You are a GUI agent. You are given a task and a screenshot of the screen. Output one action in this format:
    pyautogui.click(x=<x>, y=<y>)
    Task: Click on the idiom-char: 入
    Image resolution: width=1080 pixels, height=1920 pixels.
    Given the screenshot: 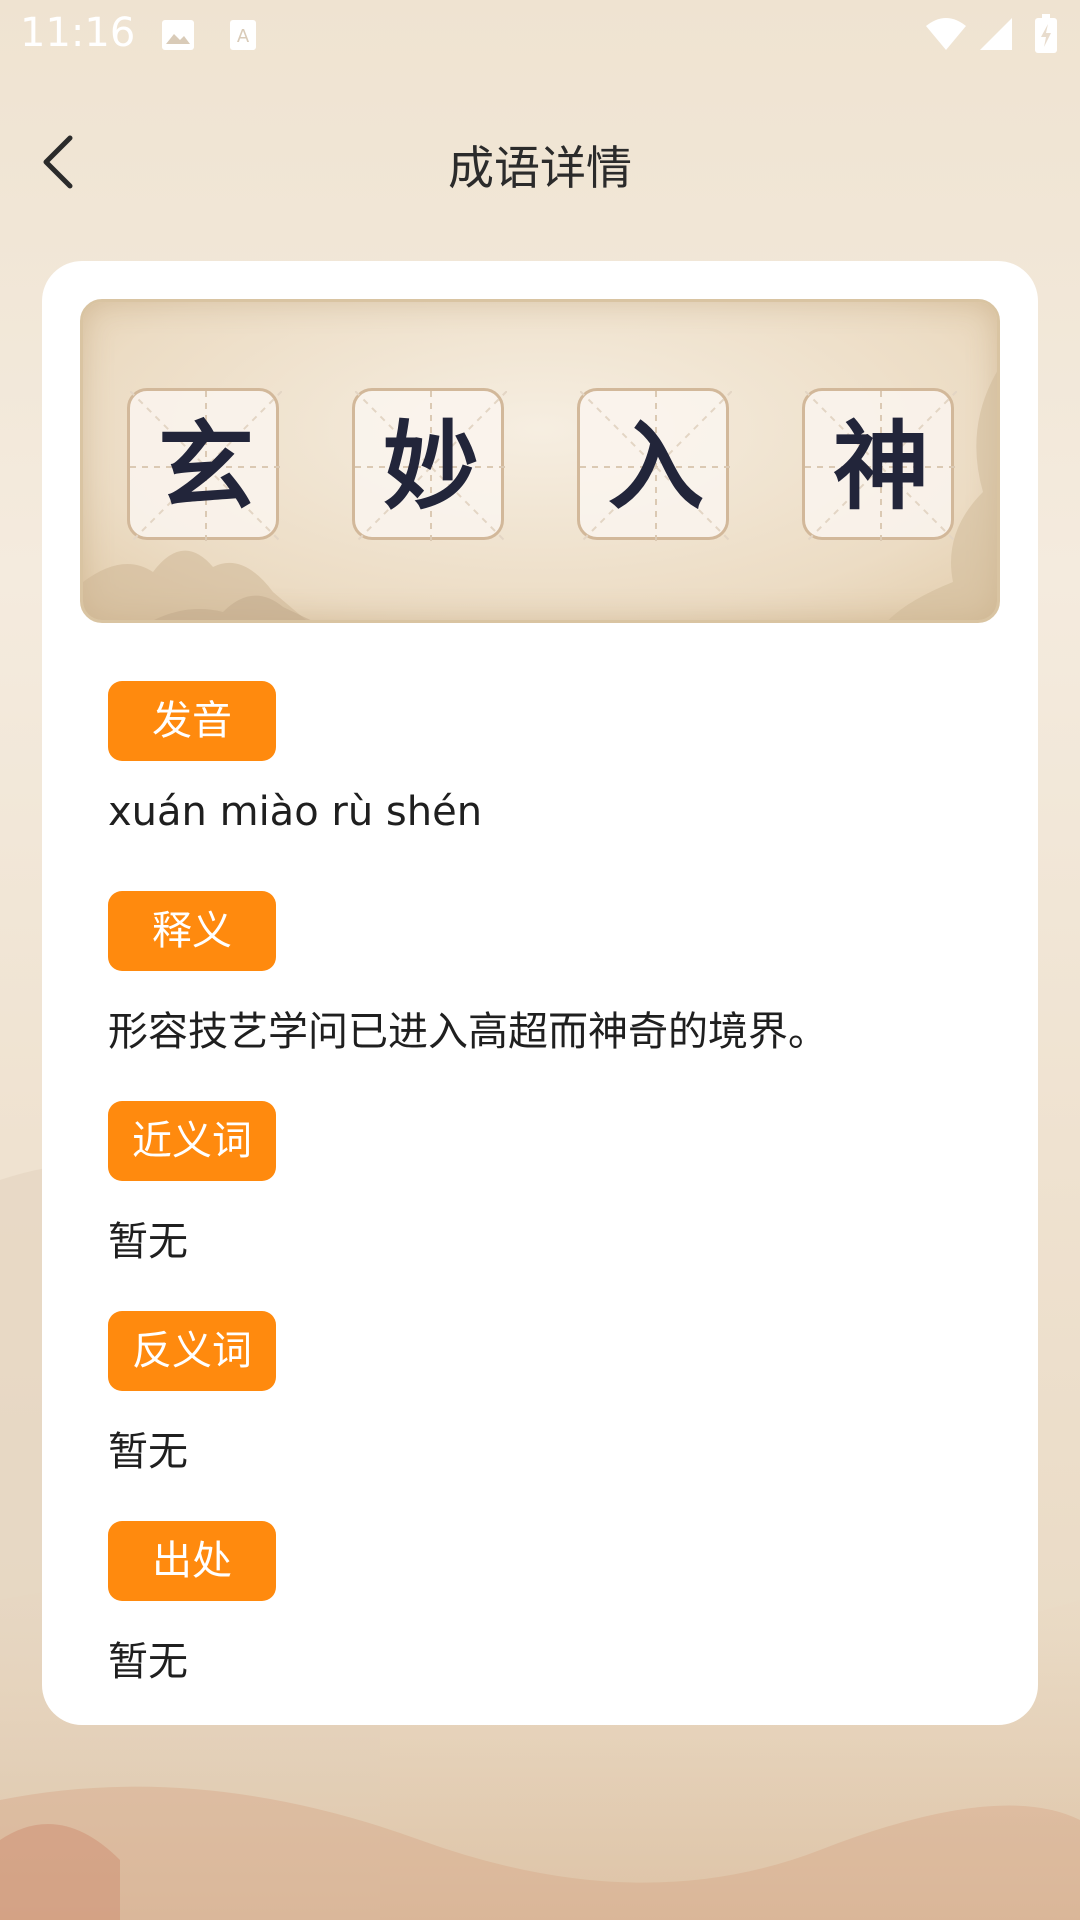 What is the action you would take?
    pyautogui.click(x=656, y=467)
    